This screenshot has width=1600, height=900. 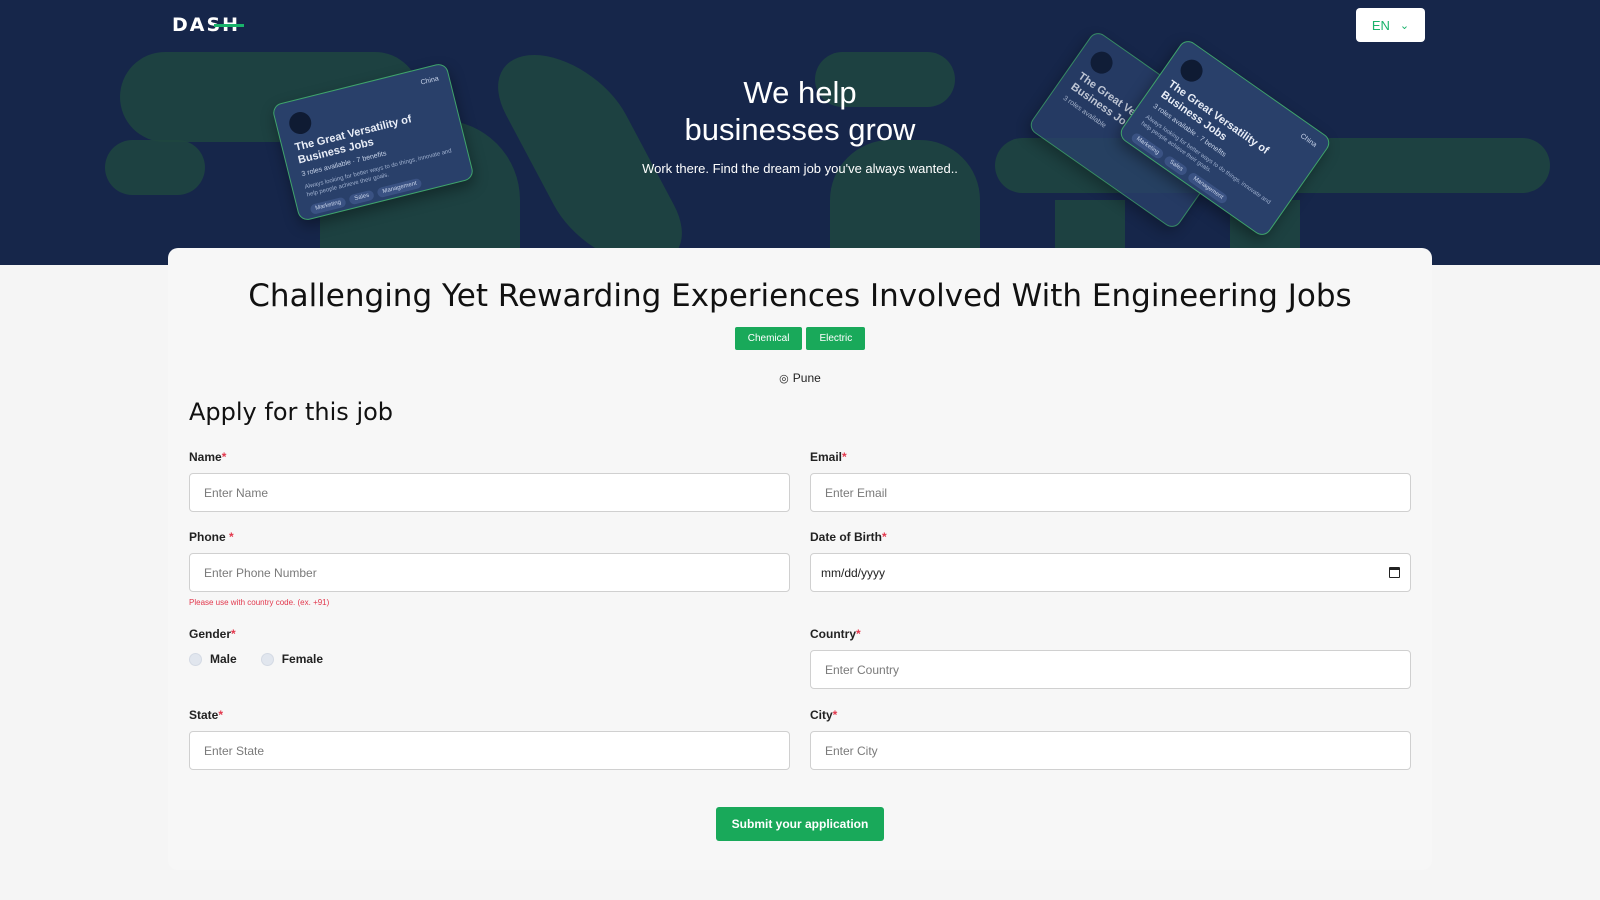 I want to click on dob-label-text: Date of Birth, so click(x=846, y=537).